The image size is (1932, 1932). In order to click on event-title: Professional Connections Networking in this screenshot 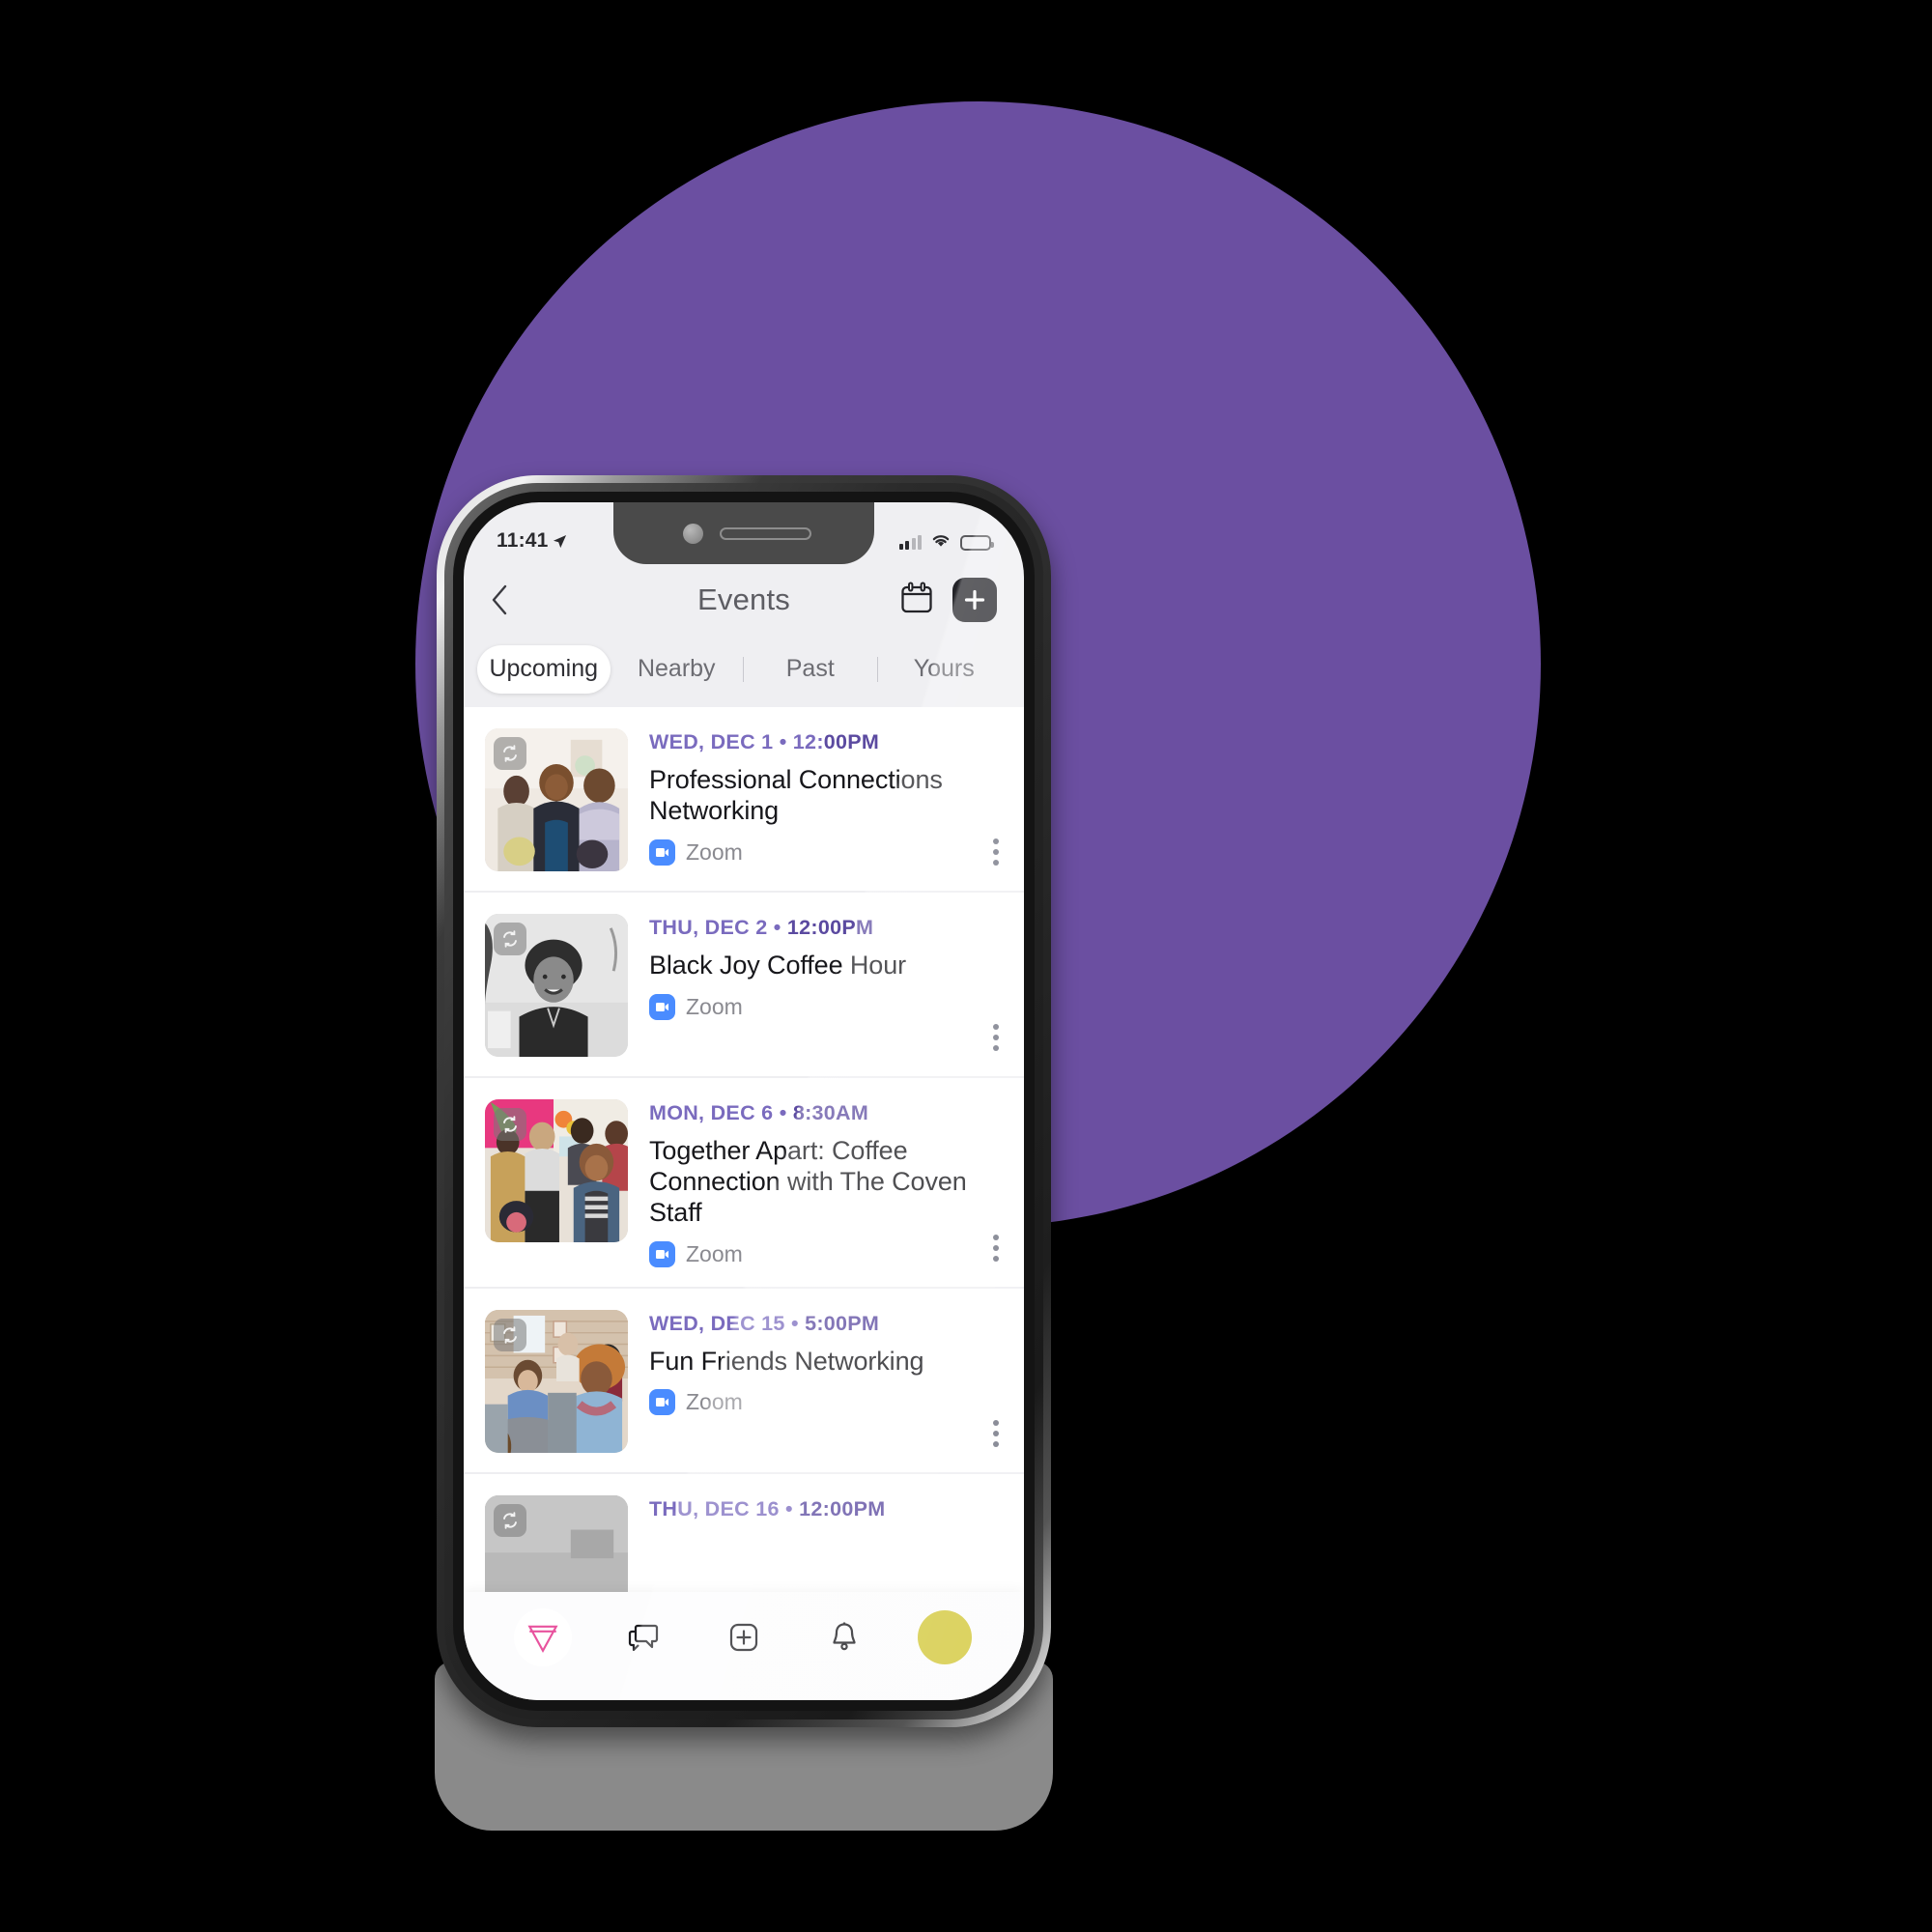, I will do `click(796, 795)`.